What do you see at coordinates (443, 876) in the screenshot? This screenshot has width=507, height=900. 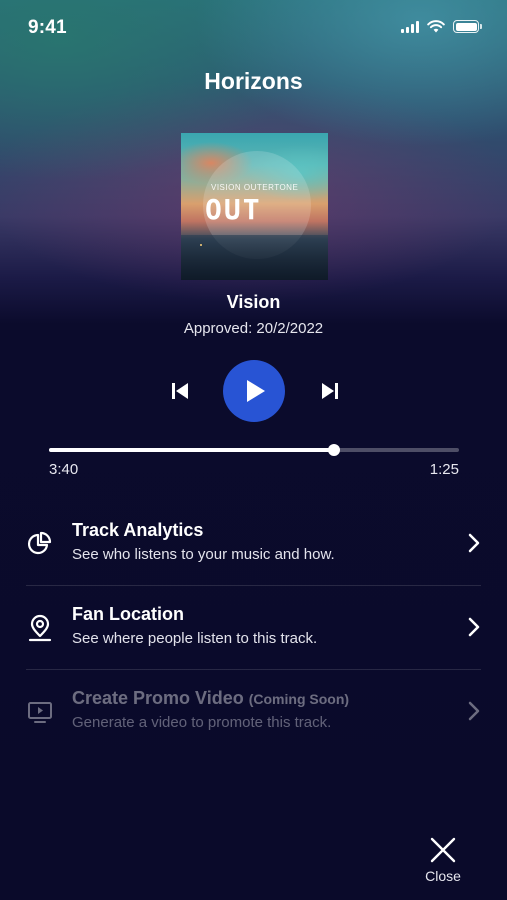 I see `close-label: Close` at bounding box center [443, 876].